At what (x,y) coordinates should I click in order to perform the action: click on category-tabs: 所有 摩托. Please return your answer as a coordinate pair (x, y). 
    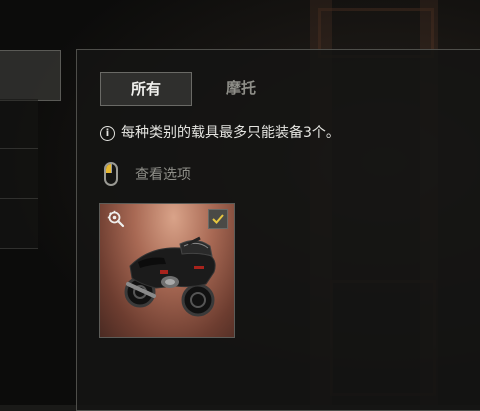
    Looking at the image, I should click on (193, 89).